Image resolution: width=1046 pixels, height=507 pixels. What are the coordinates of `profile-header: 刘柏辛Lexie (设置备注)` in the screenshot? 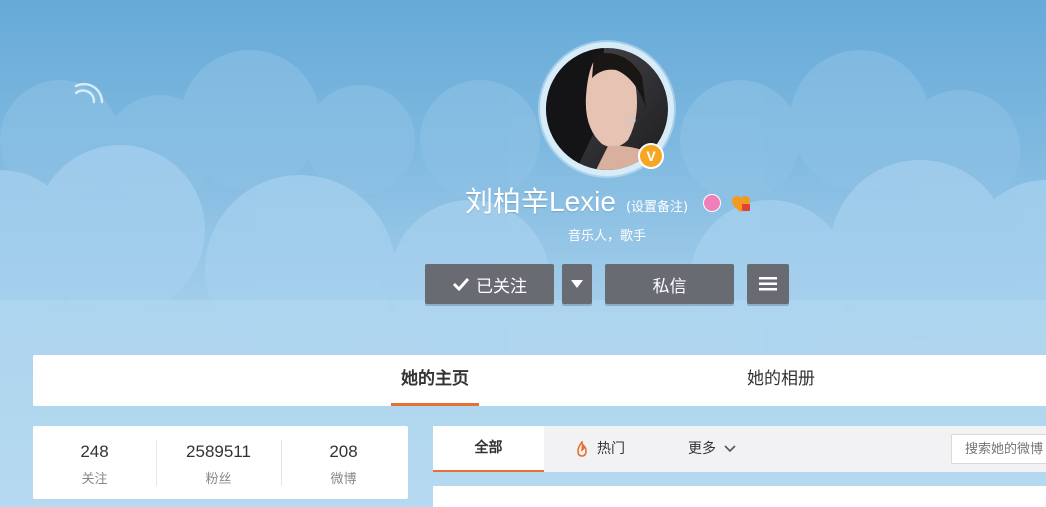 It's located at (576, 200).